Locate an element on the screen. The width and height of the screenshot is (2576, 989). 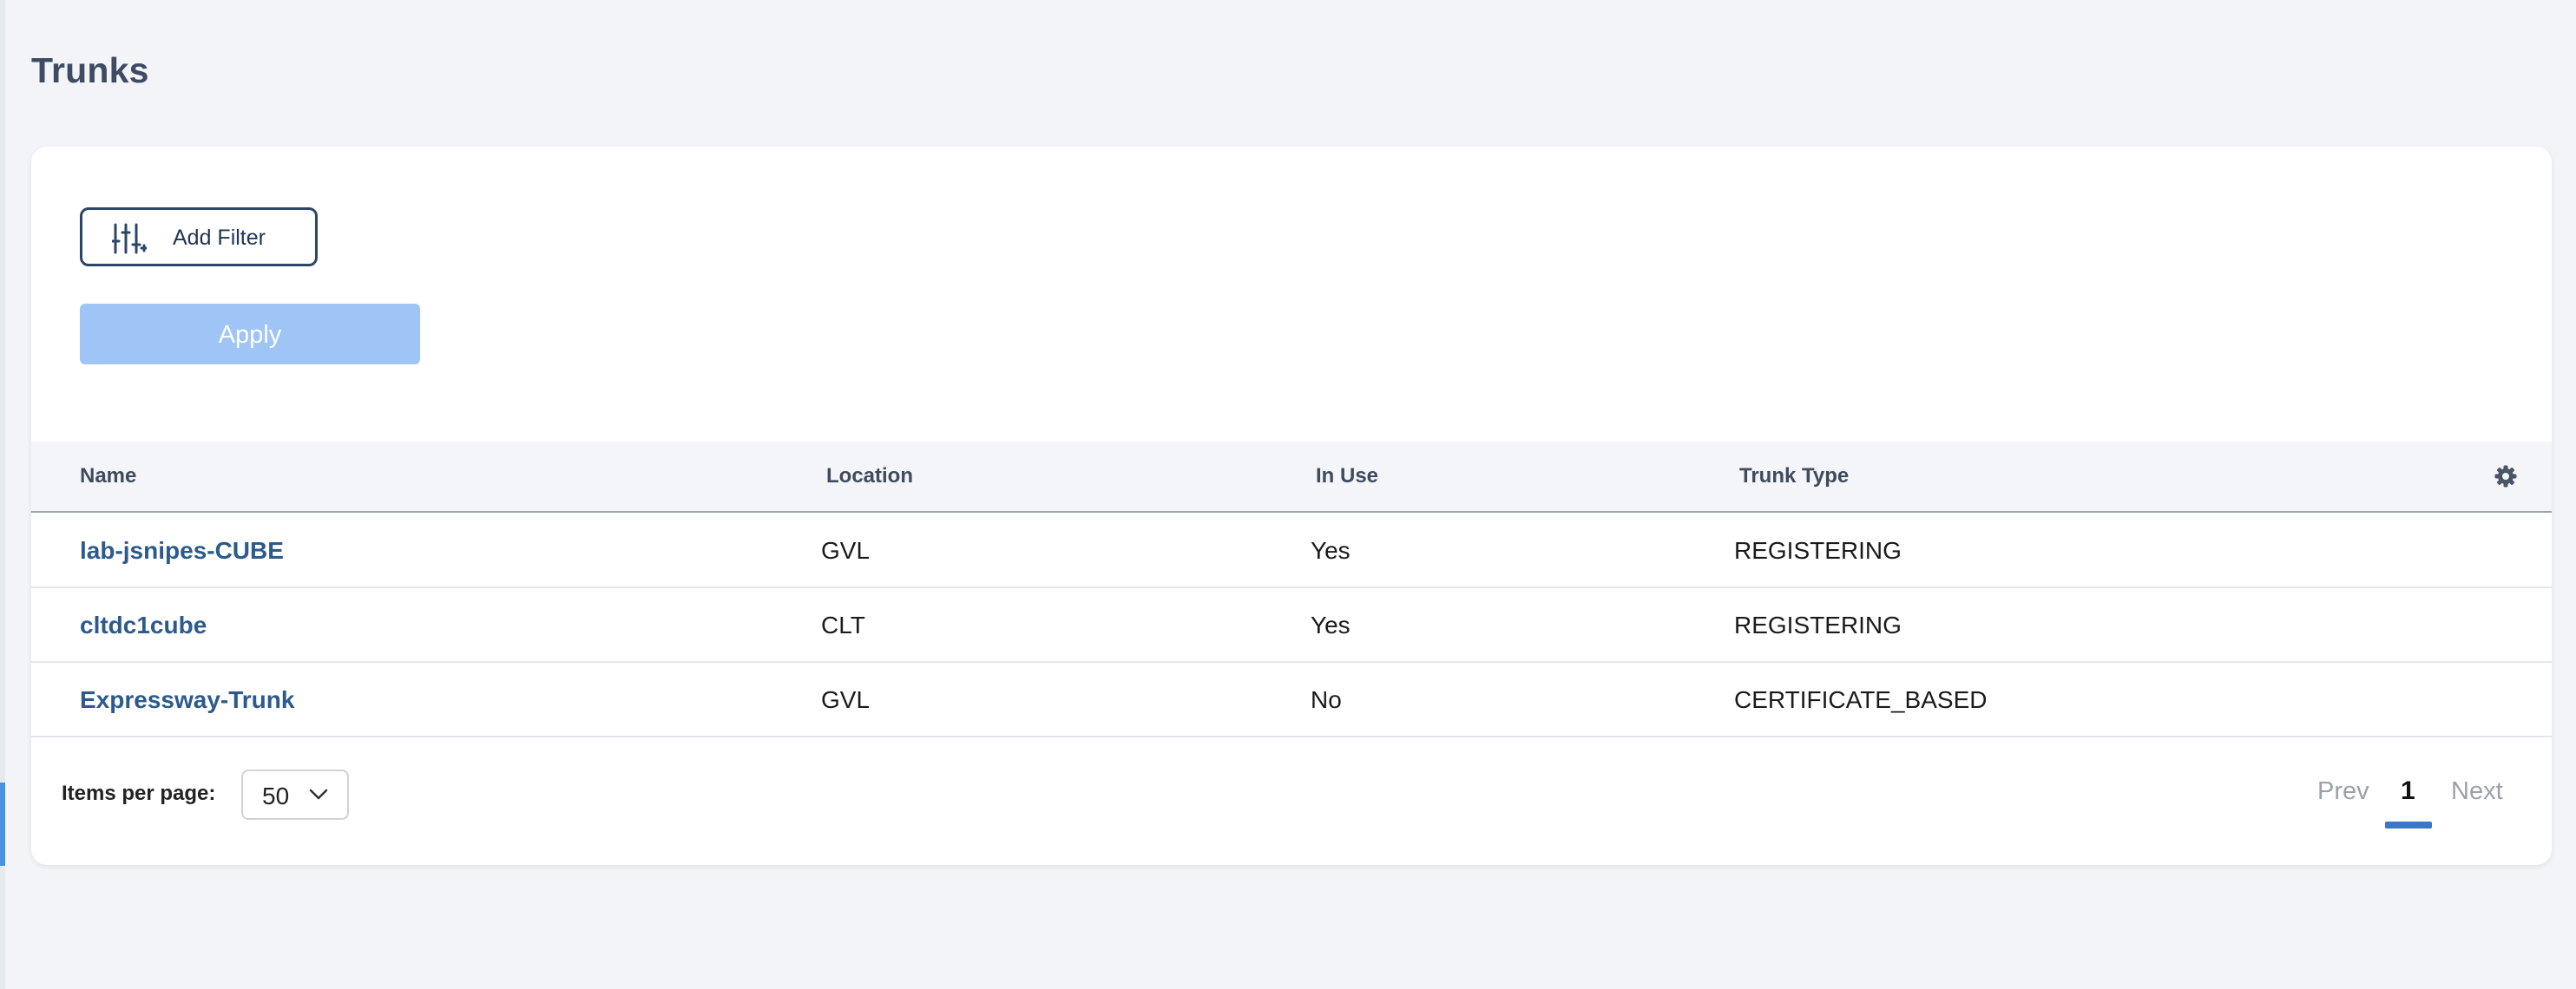
left-edge-accent is located at coordinates (2, 824).